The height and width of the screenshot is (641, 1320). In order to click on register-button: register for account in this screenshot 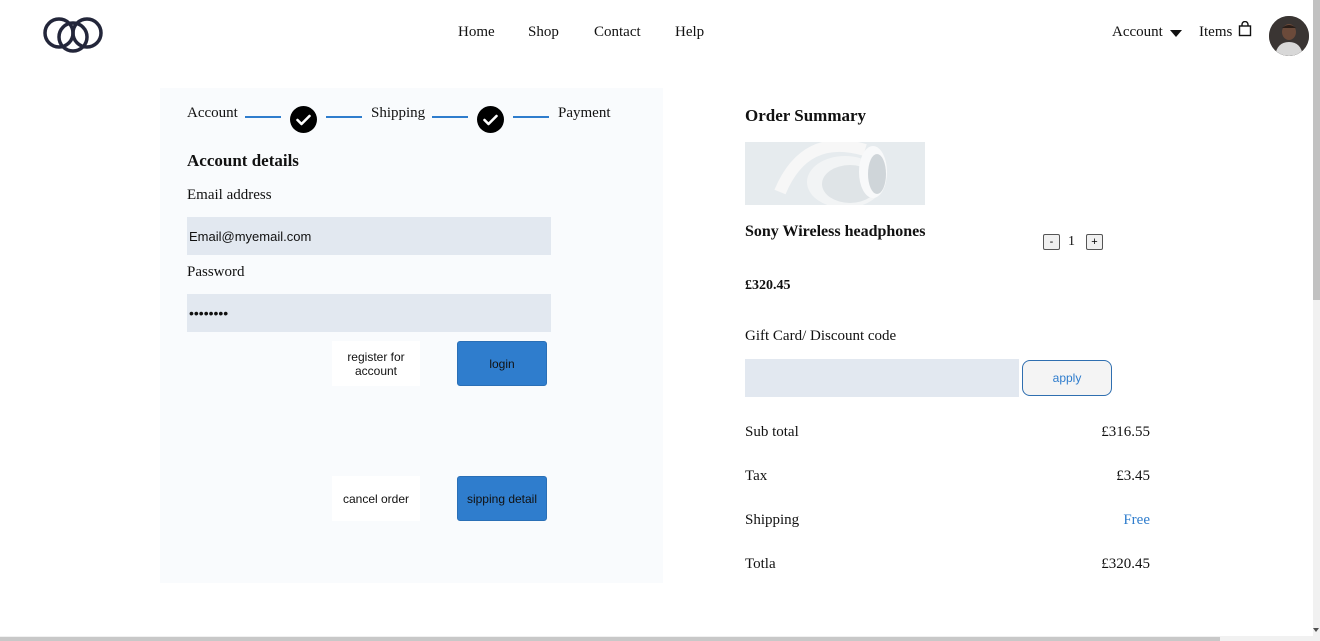, I will do `click(376, 363)`.